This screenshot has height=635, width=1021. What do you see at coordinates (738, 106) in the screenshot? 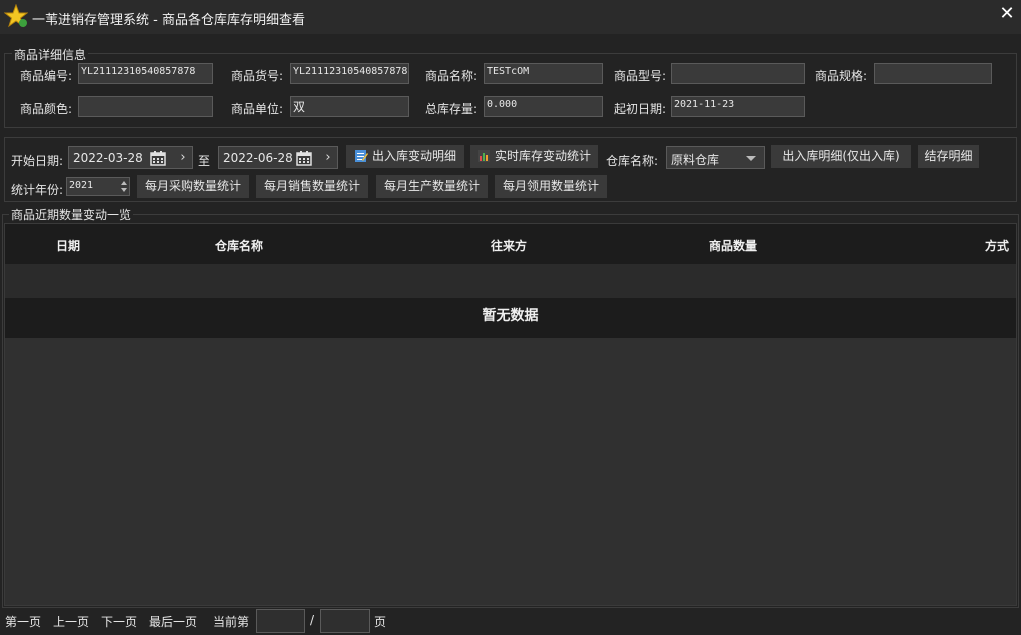
I see `init-date-field: 2021-11-23` at bounding box center [738, 106].